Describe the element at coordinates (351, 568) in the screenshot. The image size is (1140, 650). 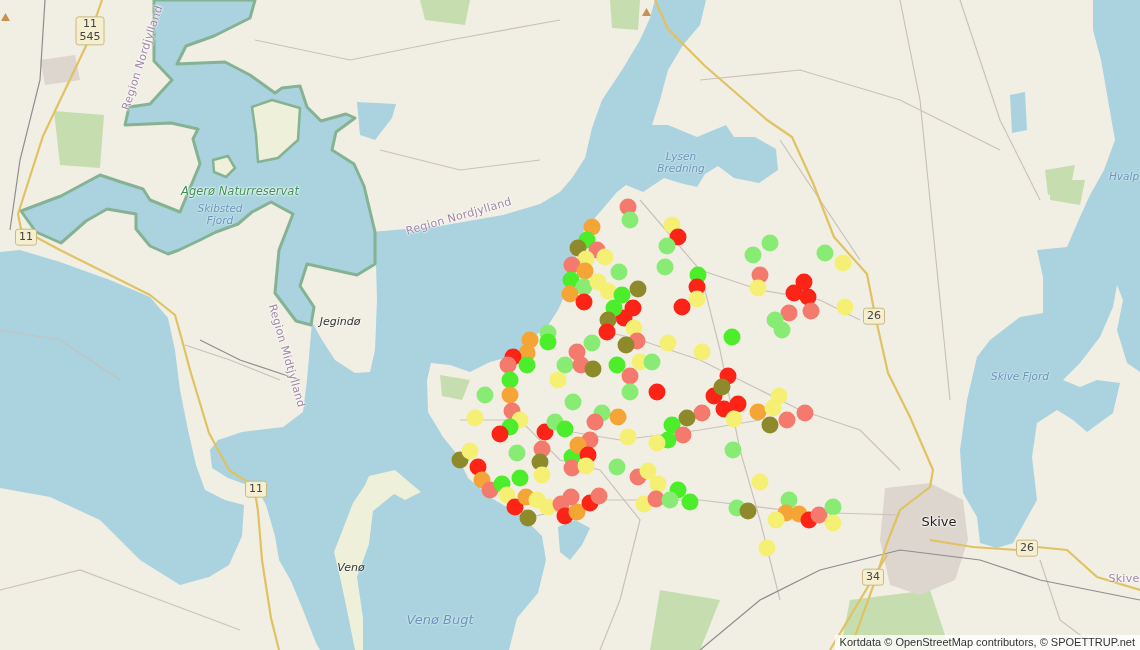
I see `place-label: Venø` at that location.